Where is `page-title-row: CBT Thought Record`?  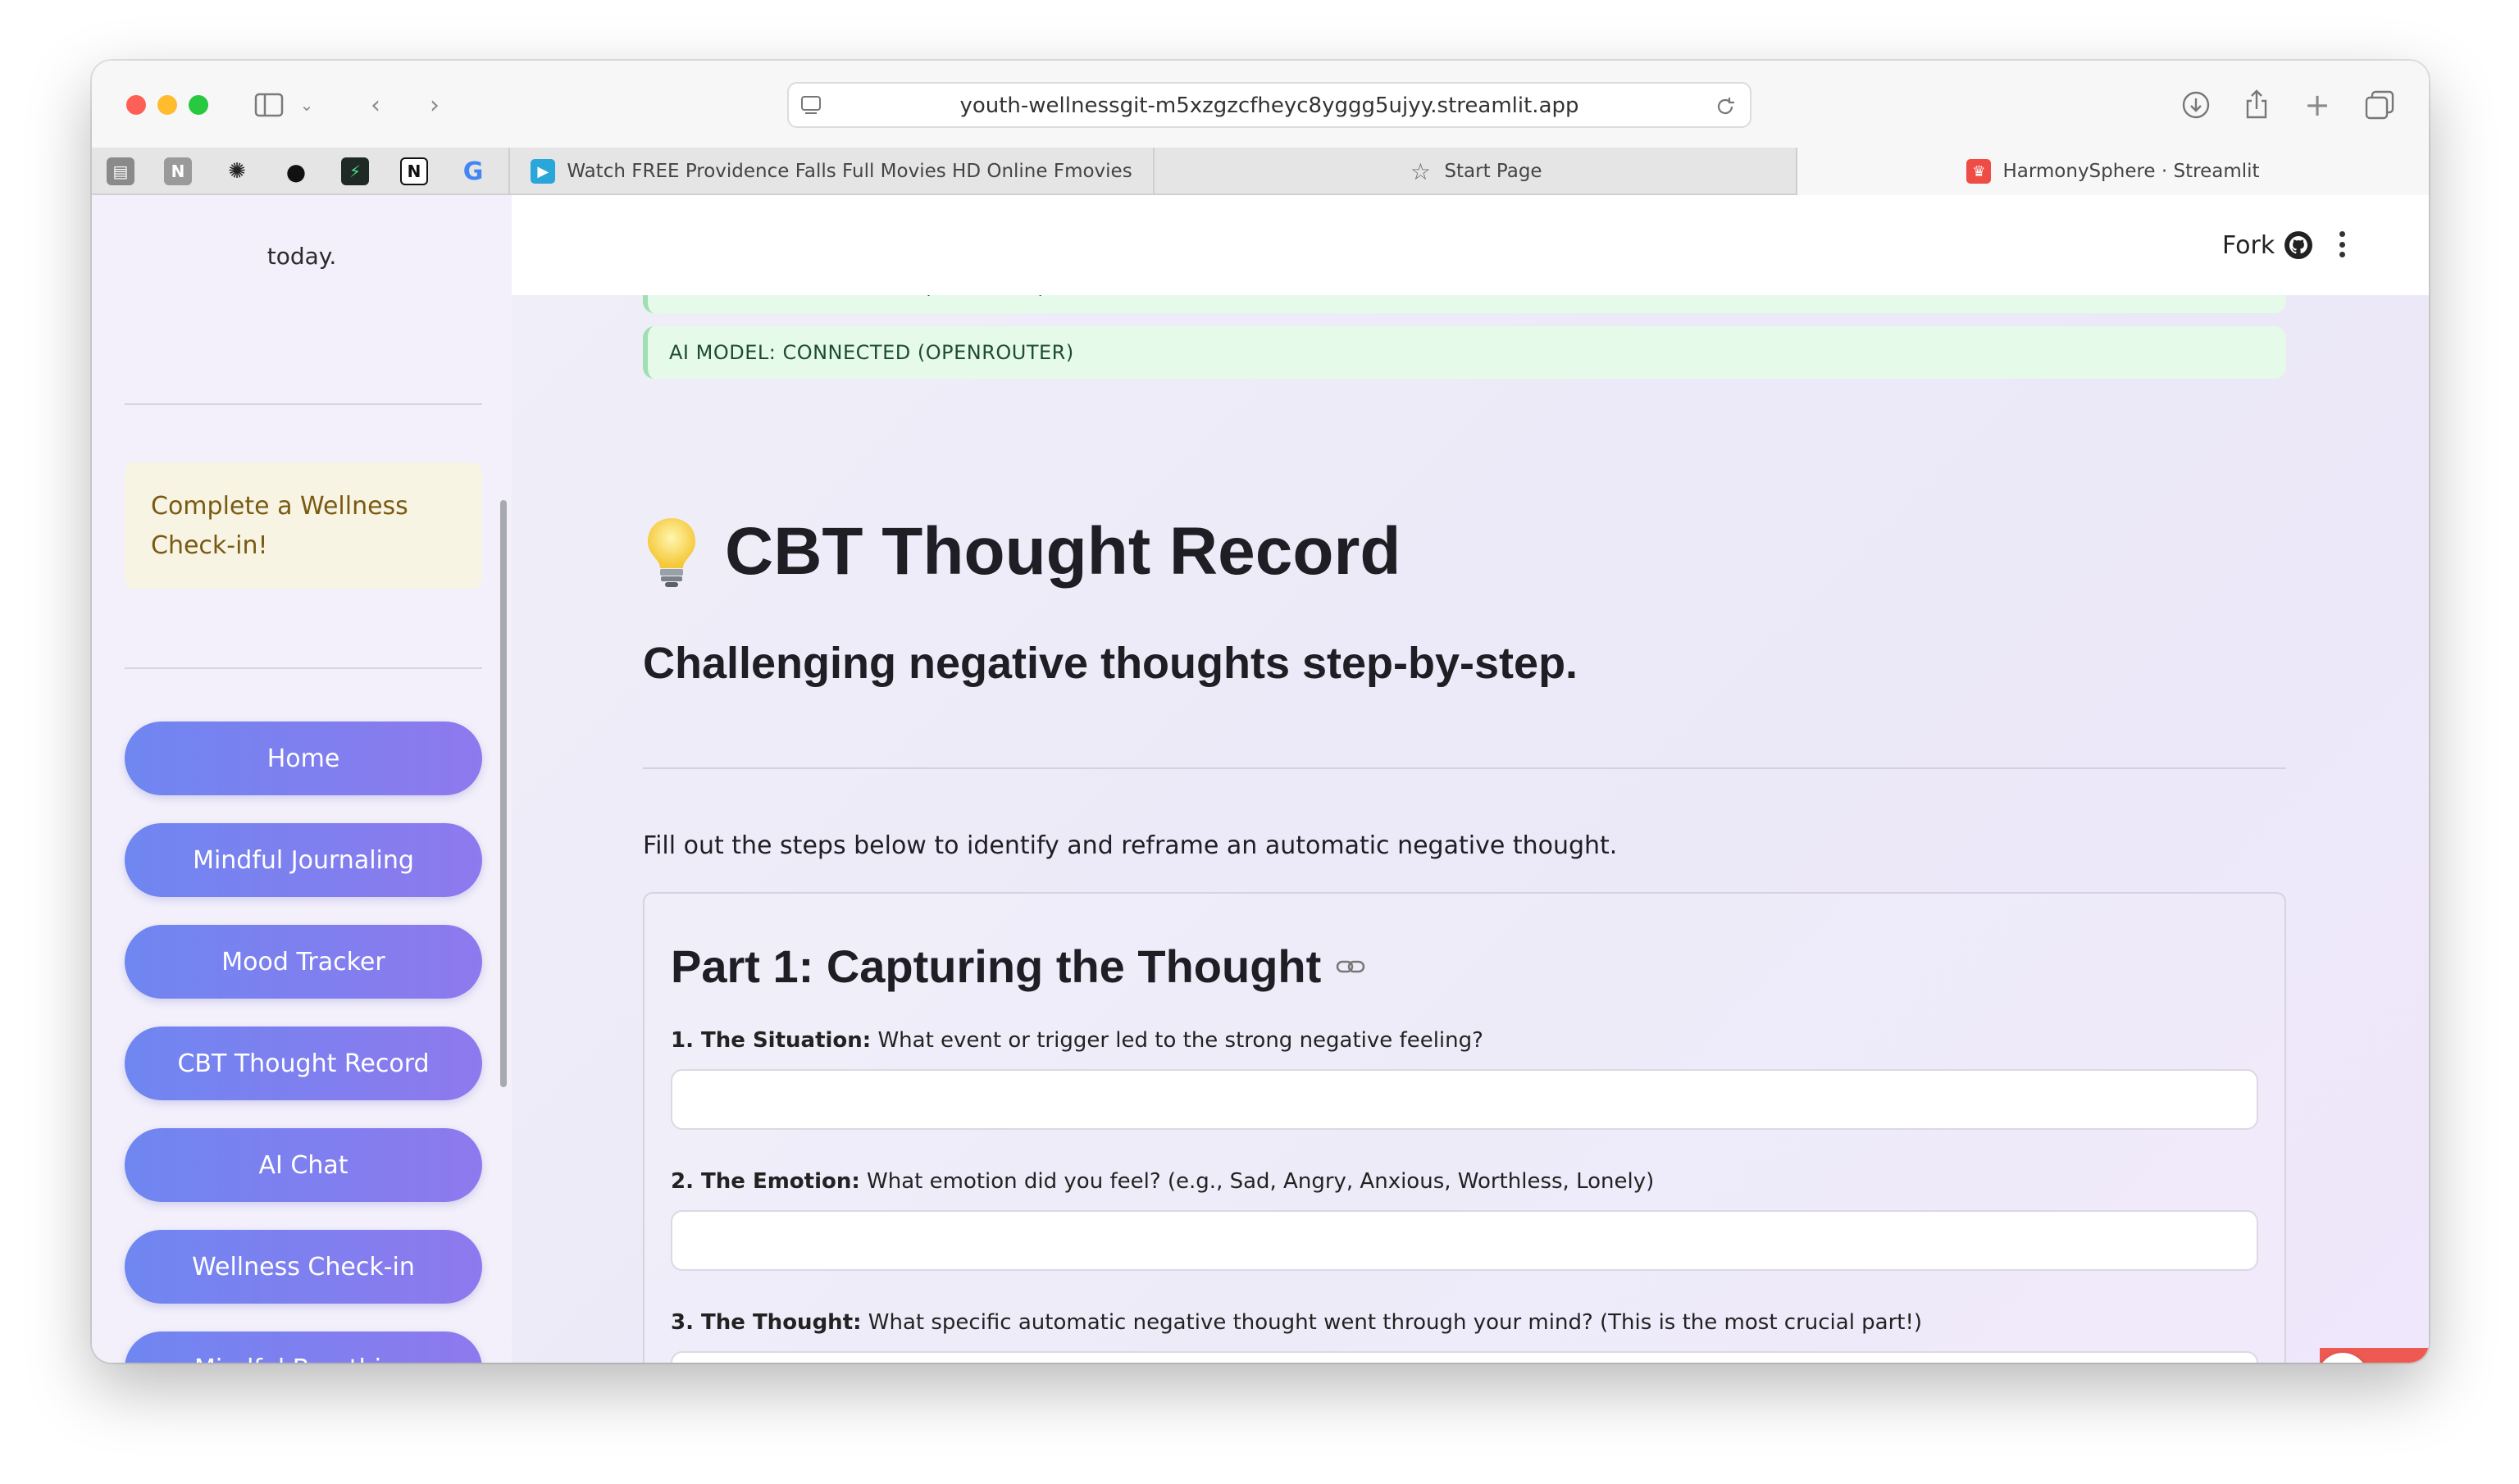 page-title-row: CBT Thought Record is located at coordinates (1022, 552).